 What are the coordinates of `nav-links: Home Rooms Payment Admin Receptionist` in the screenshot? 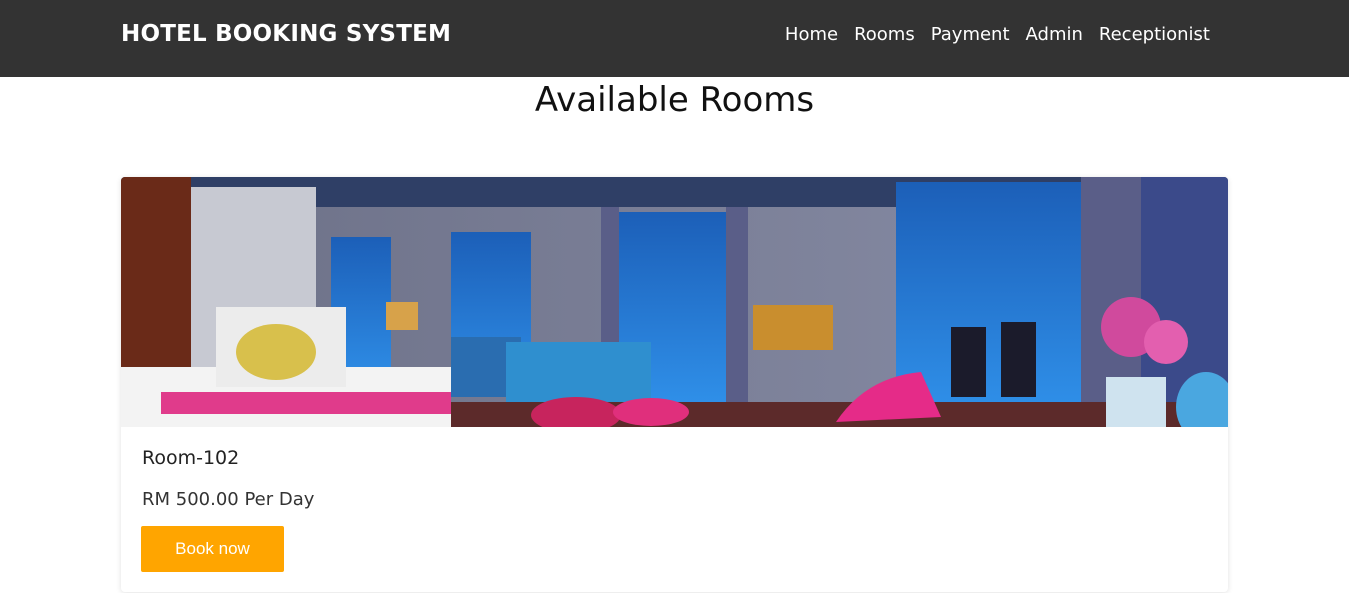 It's located at (997, 34).